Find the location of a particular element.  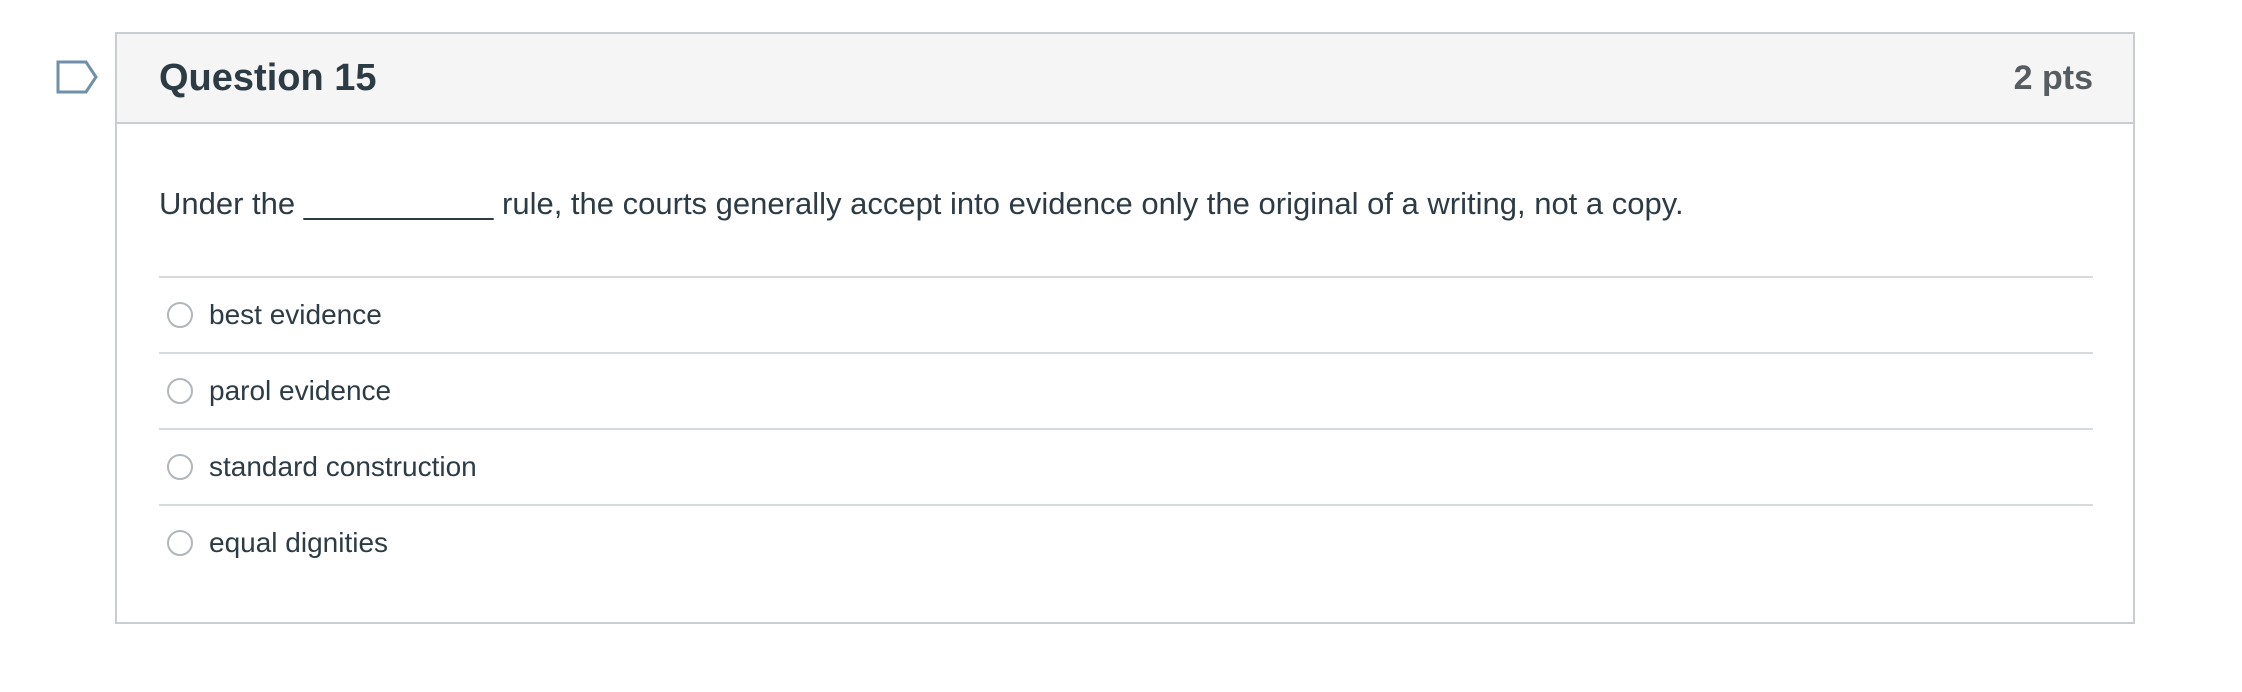

question-title: Question 15 is located at coordinates (268, 77).